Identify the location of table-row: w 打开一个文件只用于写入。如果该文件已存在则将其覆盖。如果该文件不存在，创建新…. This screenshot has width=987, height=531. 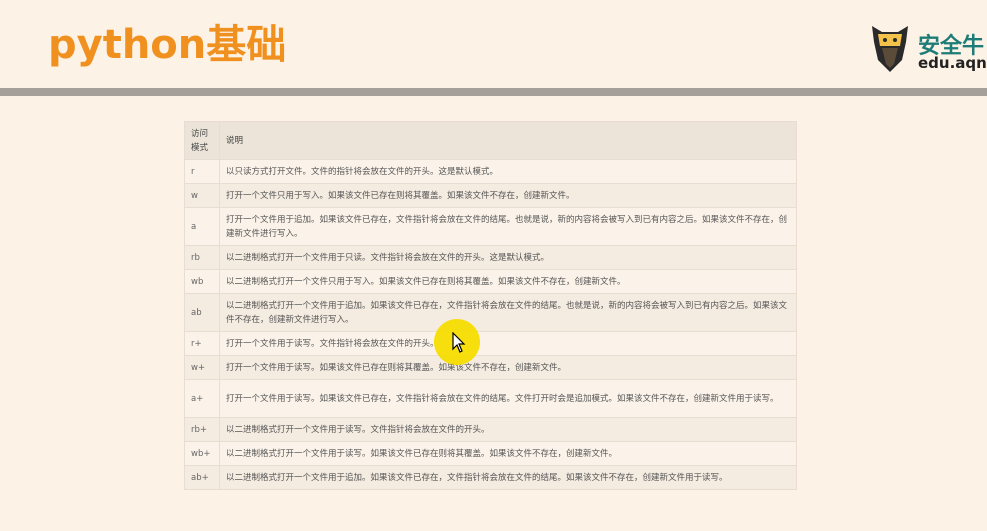
(490, 195).